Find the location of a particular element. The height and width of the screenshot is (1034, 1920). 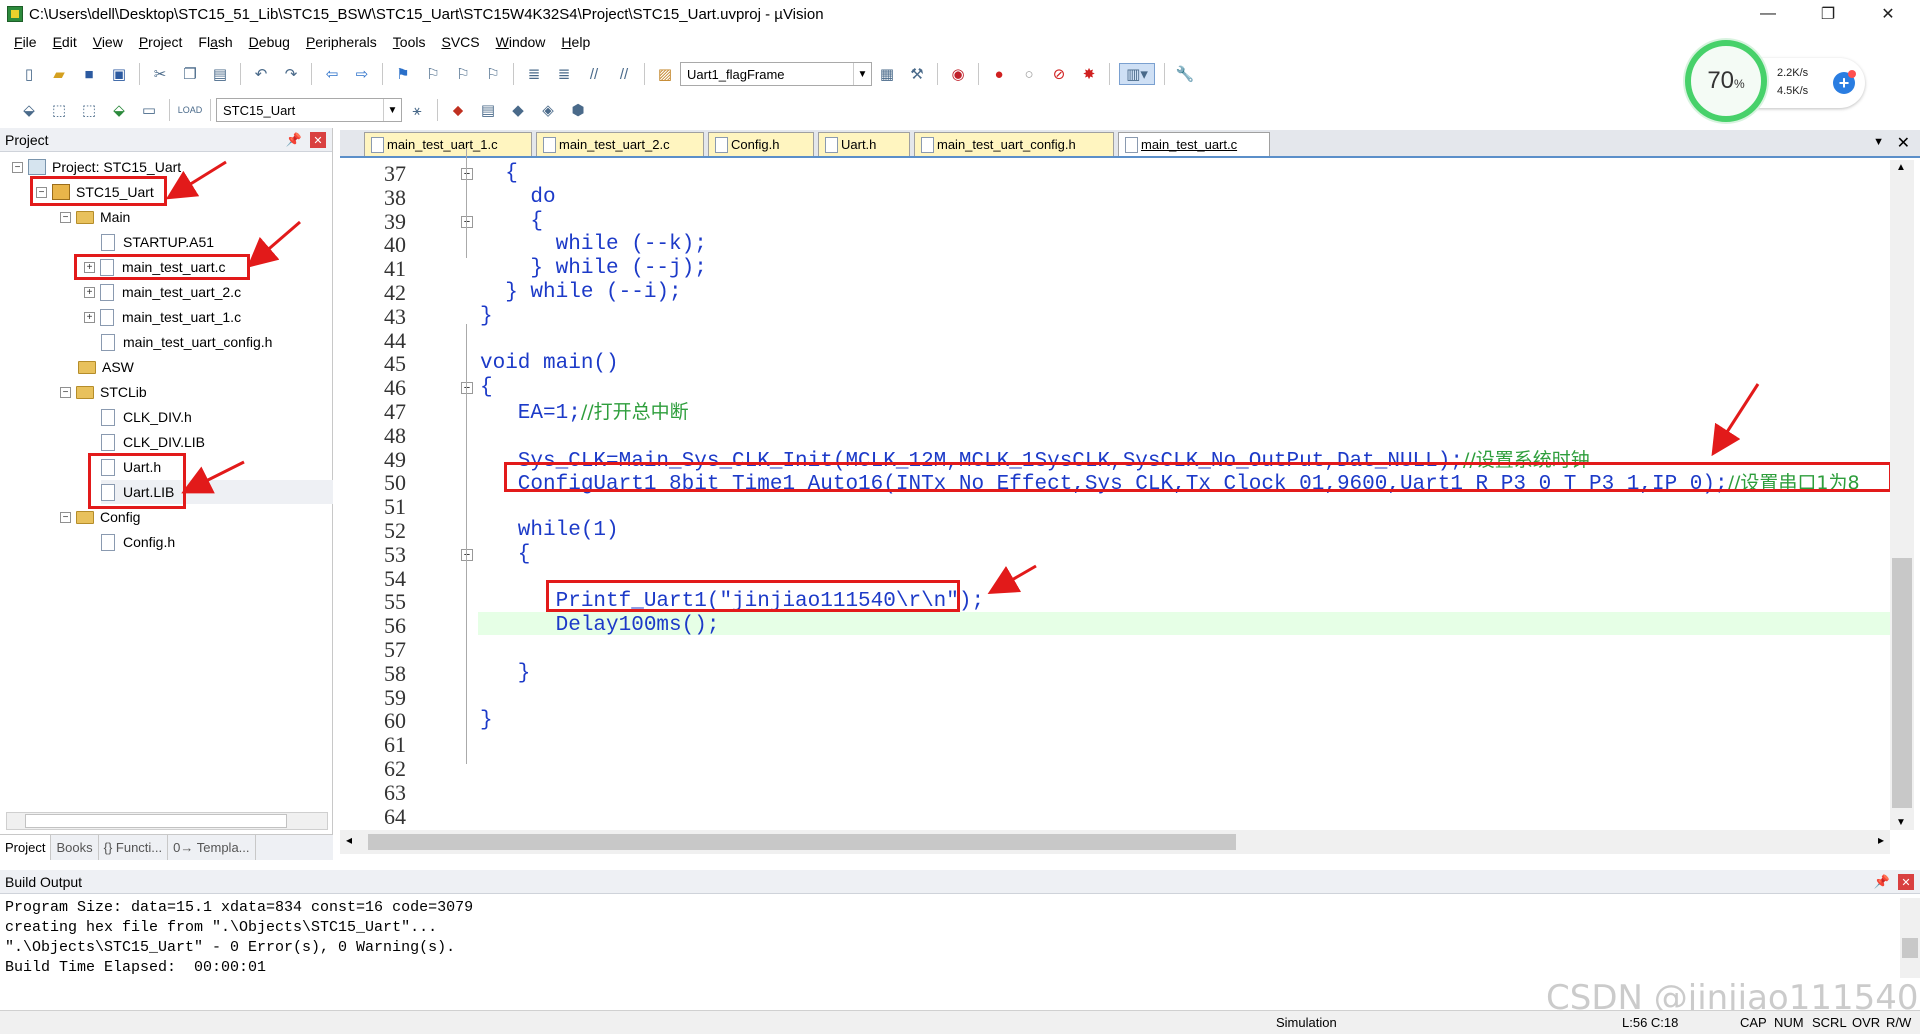

download-icon: LOAD is located at coordinates (190, 110).